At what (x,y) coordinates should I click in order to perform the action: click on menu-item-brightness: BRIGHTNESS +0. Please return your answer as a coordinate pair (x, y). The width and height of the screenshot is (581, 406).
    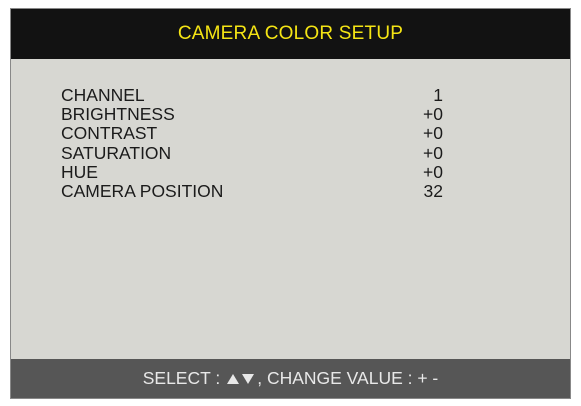
    Looking at the image, I should click on (261, 114).